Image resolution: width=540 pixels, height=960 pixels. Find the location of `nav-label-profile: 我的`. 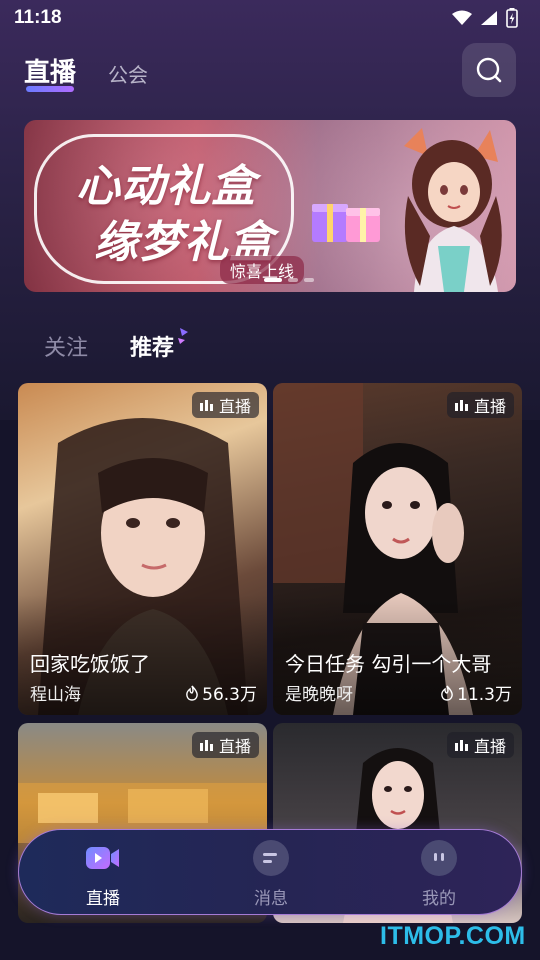

nav-label-profile: 我的 is located at coordinates (439, 899).